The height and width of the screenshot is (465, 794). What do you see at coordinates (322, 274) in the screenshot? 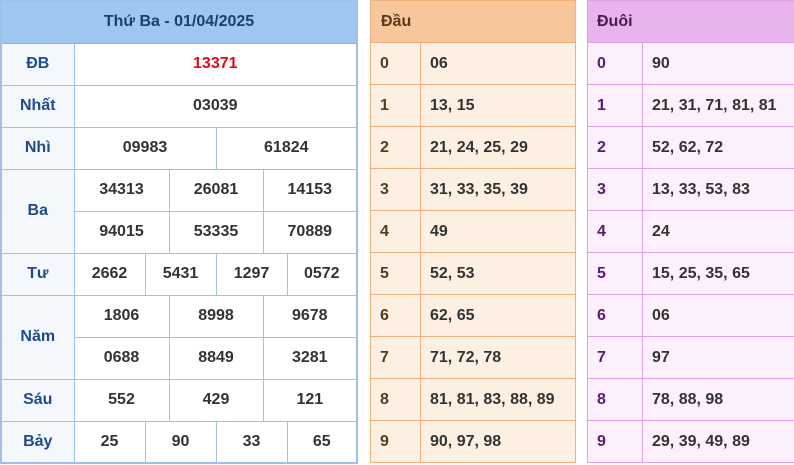
I see `prize-value: 0572` at bounding box center [322, 274].